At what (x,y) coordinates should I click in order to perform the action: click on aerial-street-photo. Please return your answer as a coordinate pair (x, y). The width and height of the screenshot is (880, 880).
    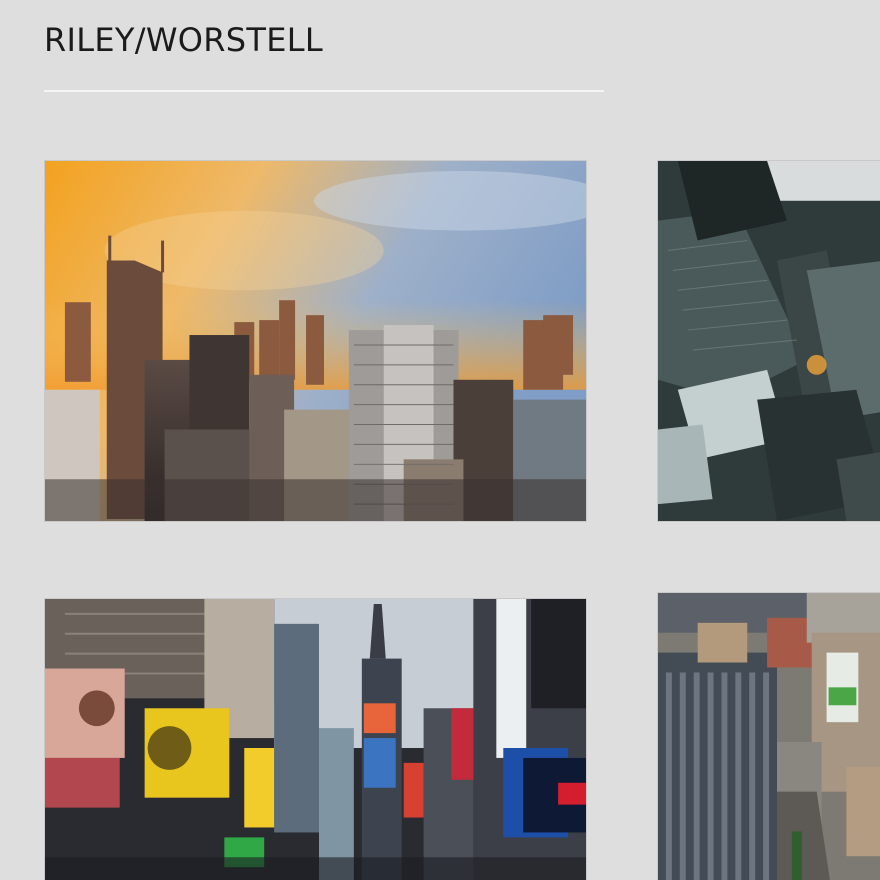
    Looking at the image, I should click on (769, 736).